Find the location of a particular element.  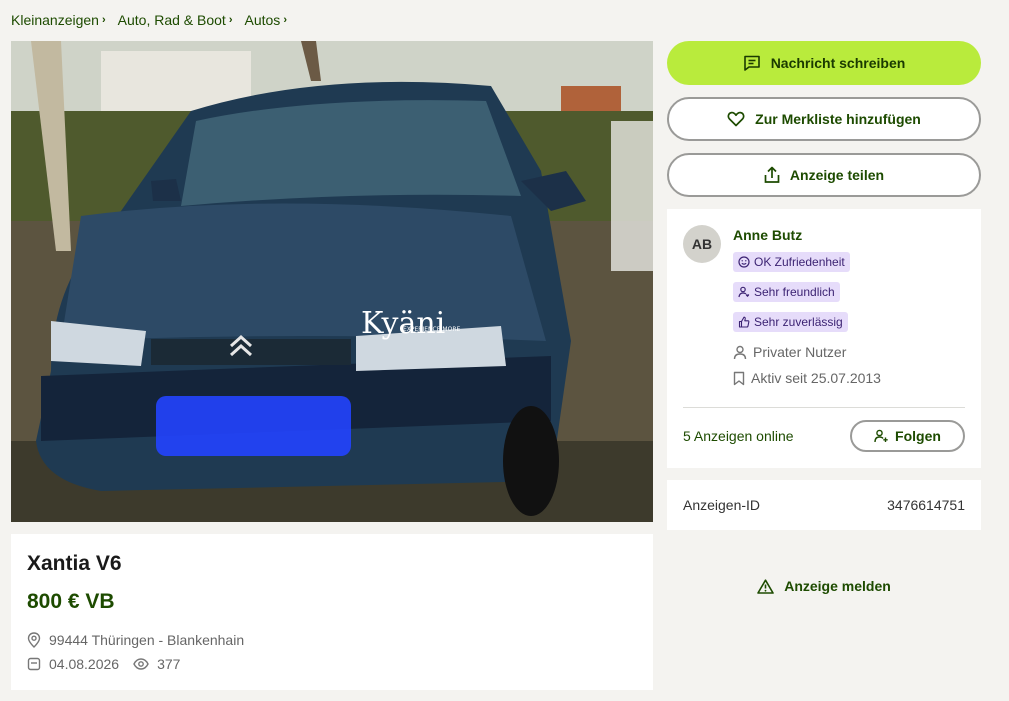

listing-price: 800 € VB is located at coordinates (71, 601).